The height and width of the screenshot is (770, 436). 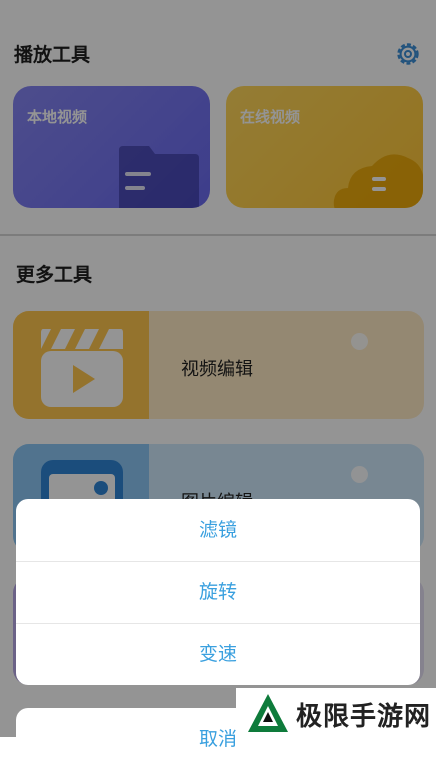 I want to click on watermark-logo, so click(x=268, y=713).